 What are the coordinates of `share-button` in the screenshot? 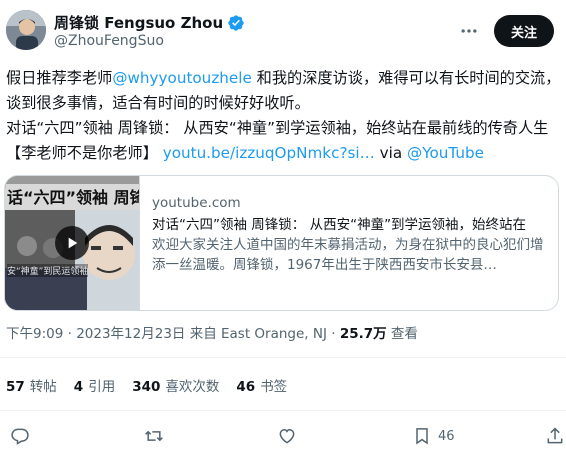 It's located at (555, 436).